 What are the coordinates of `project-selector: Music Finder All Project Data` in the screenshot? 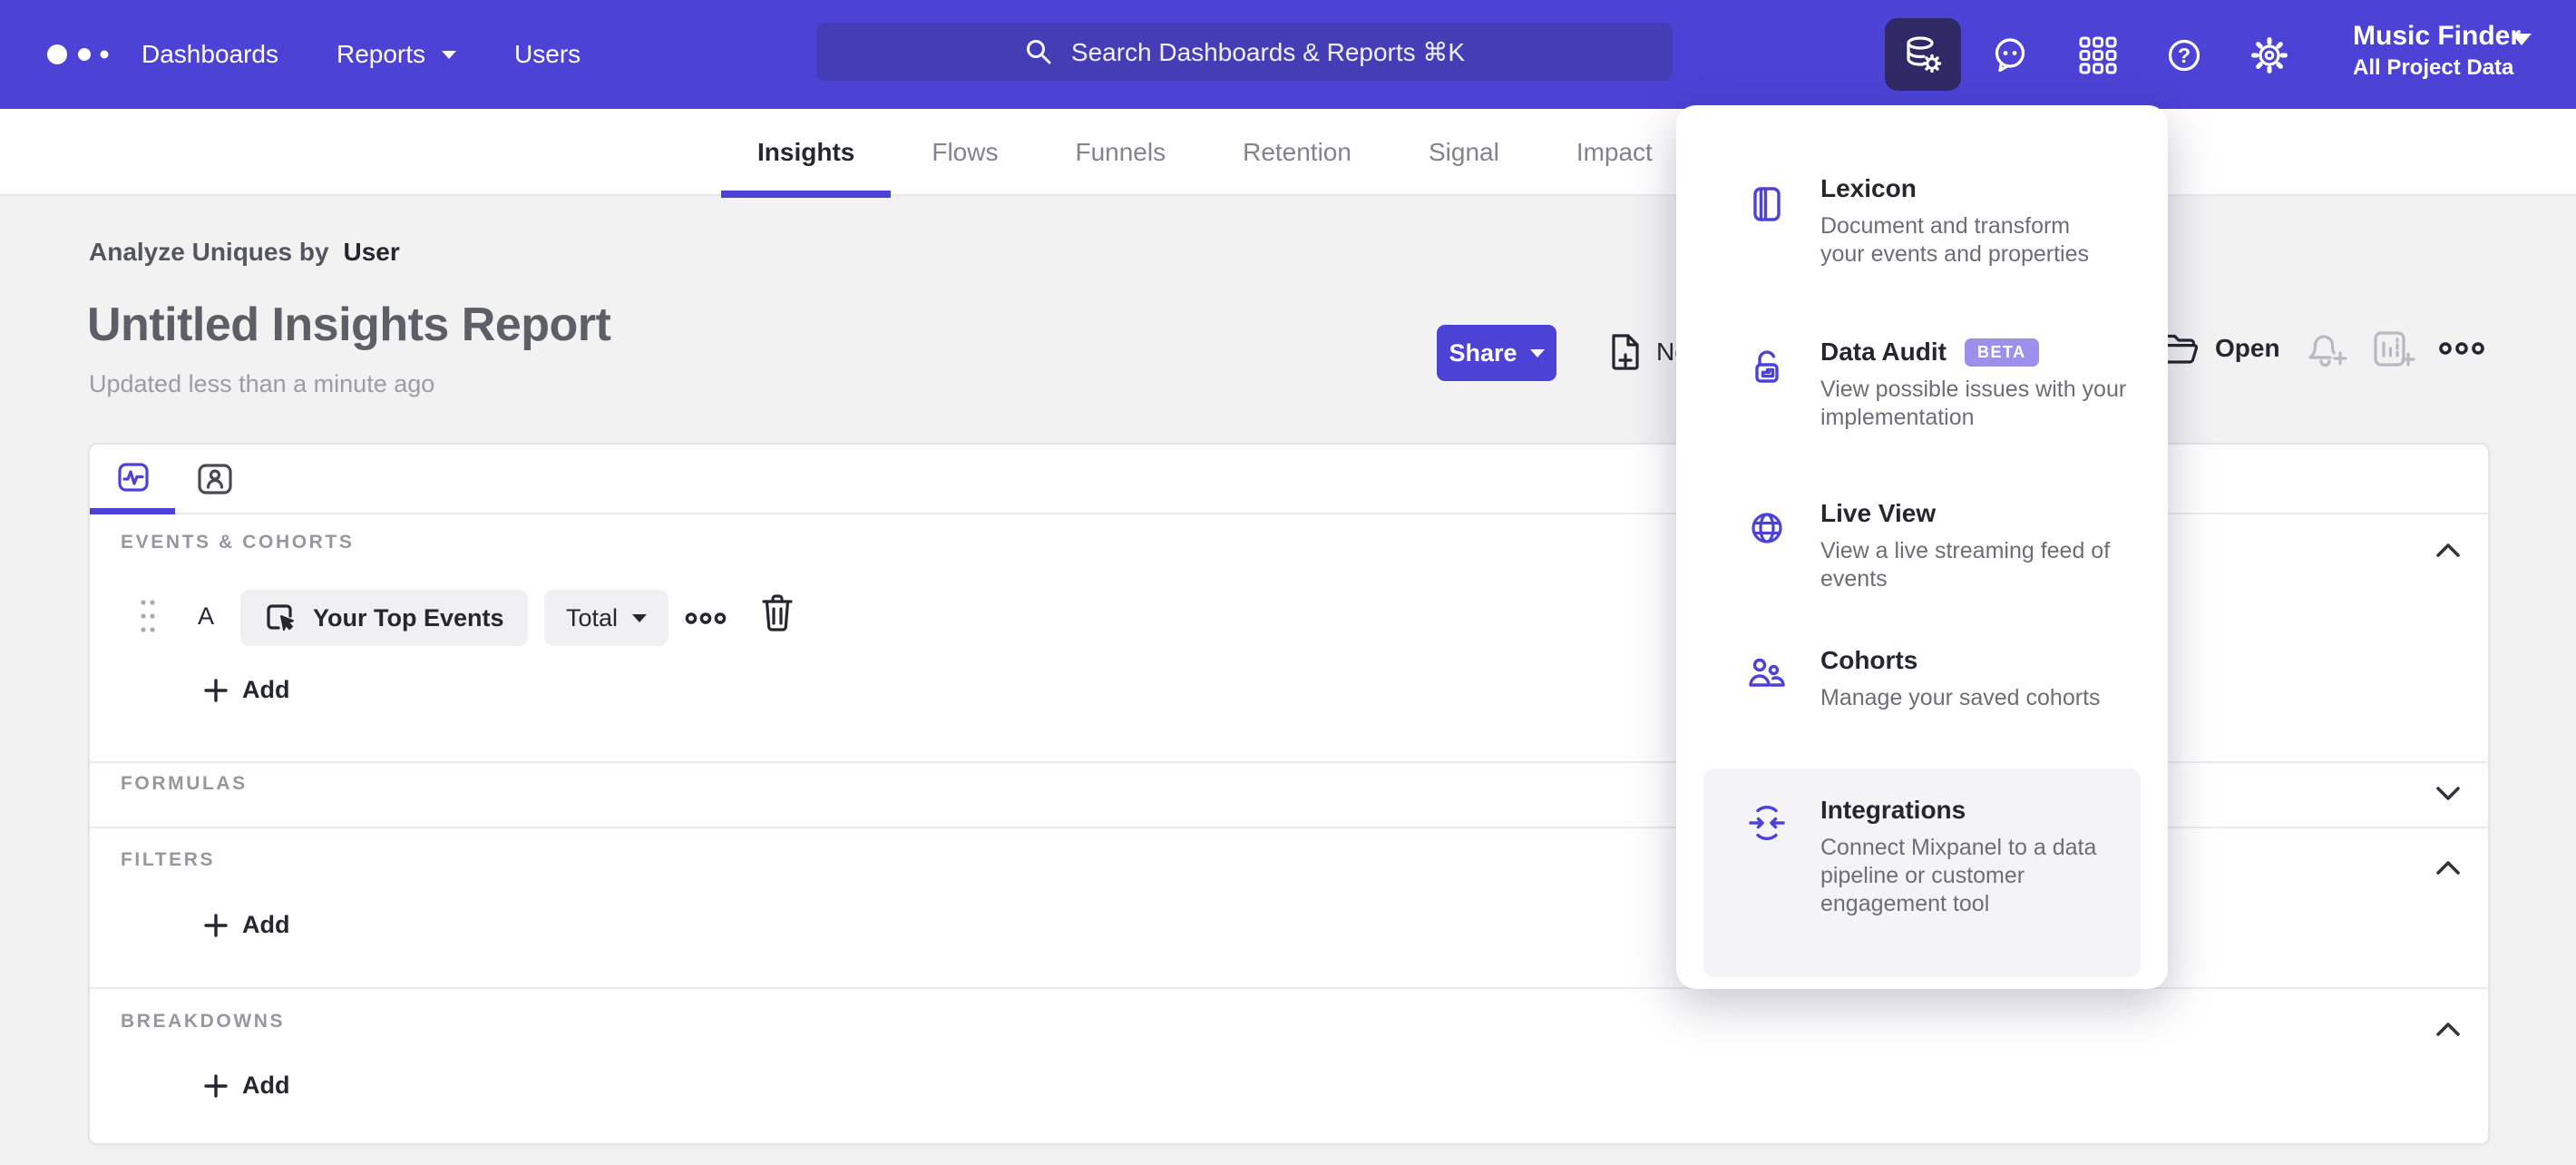 It's located at (2437, 51).